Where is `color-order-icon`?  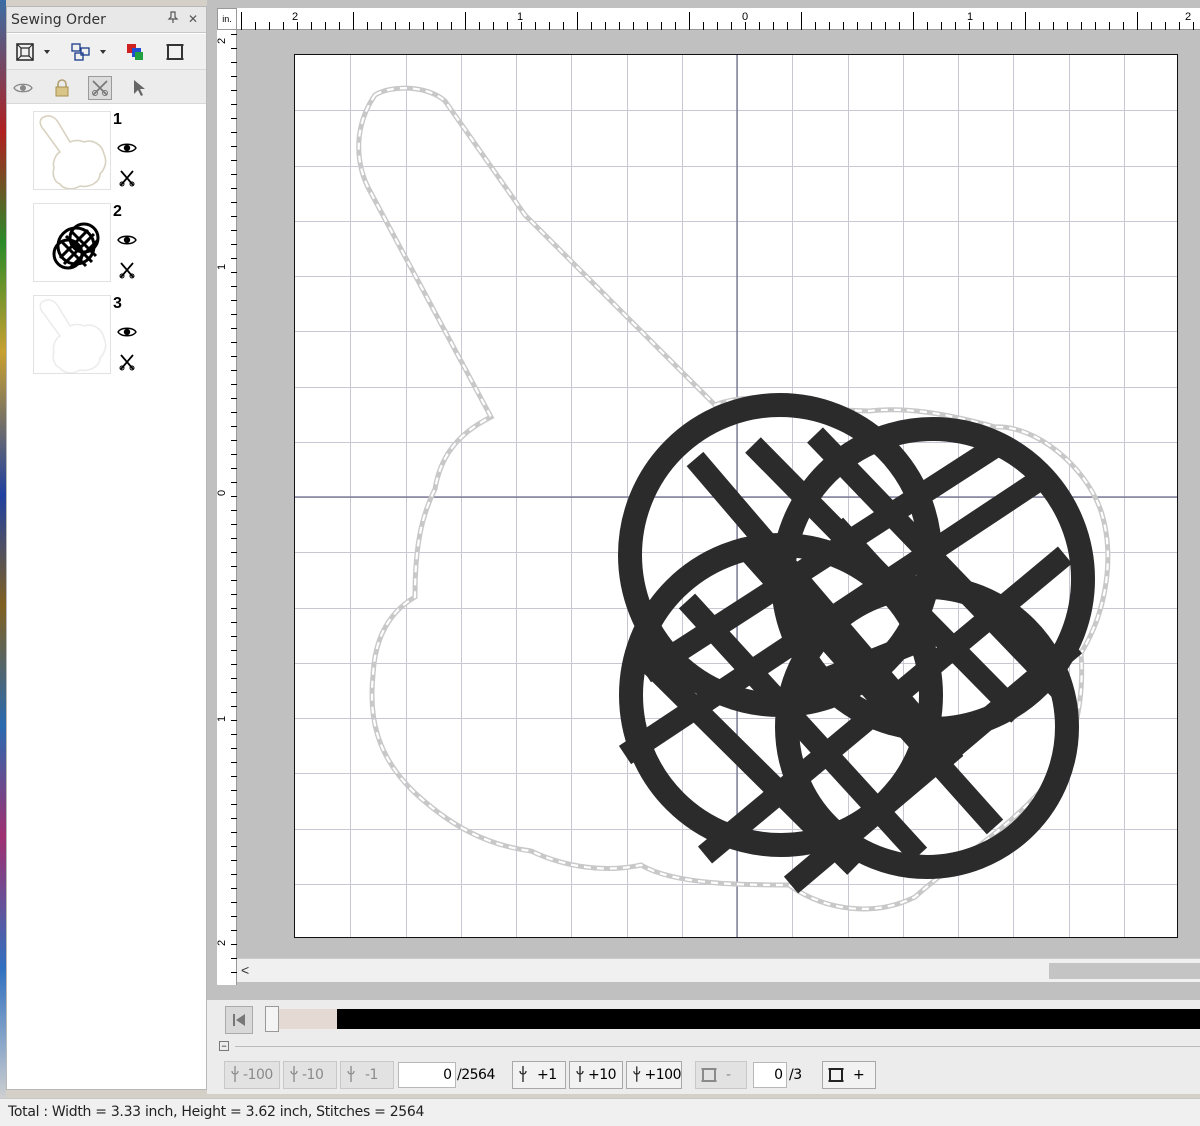
color-order-icon is located at coordinates (135, 52).